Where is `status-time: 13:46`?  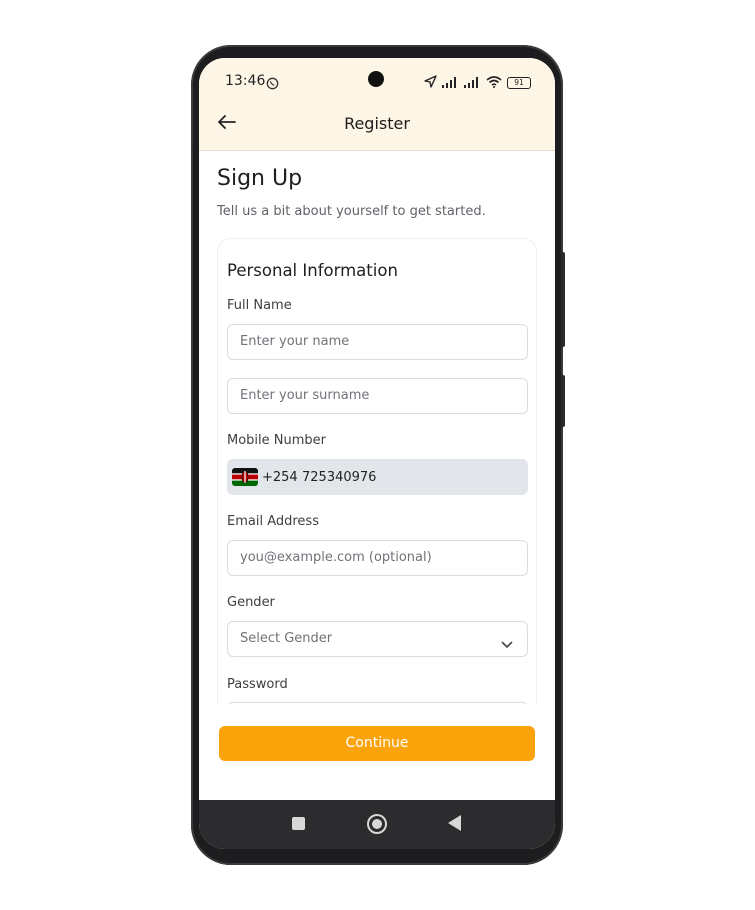
status-time: 13:46 is located at coordinates (245, 81).